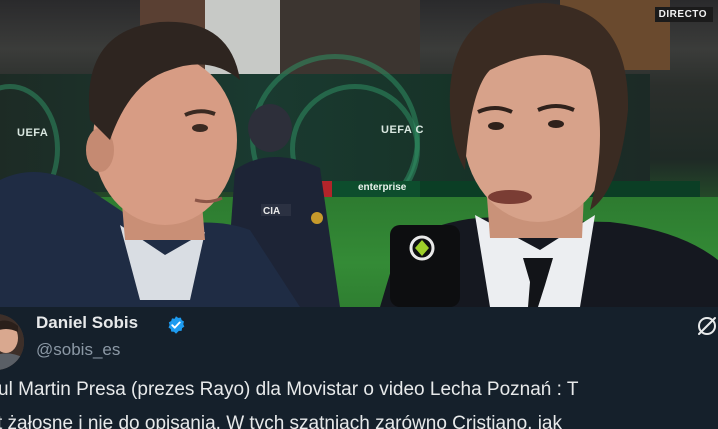  What do you see at coordinates (78, 350) in the screenshot?
I see `author-handle: @sobis_es` at bounding box center [78, 350].